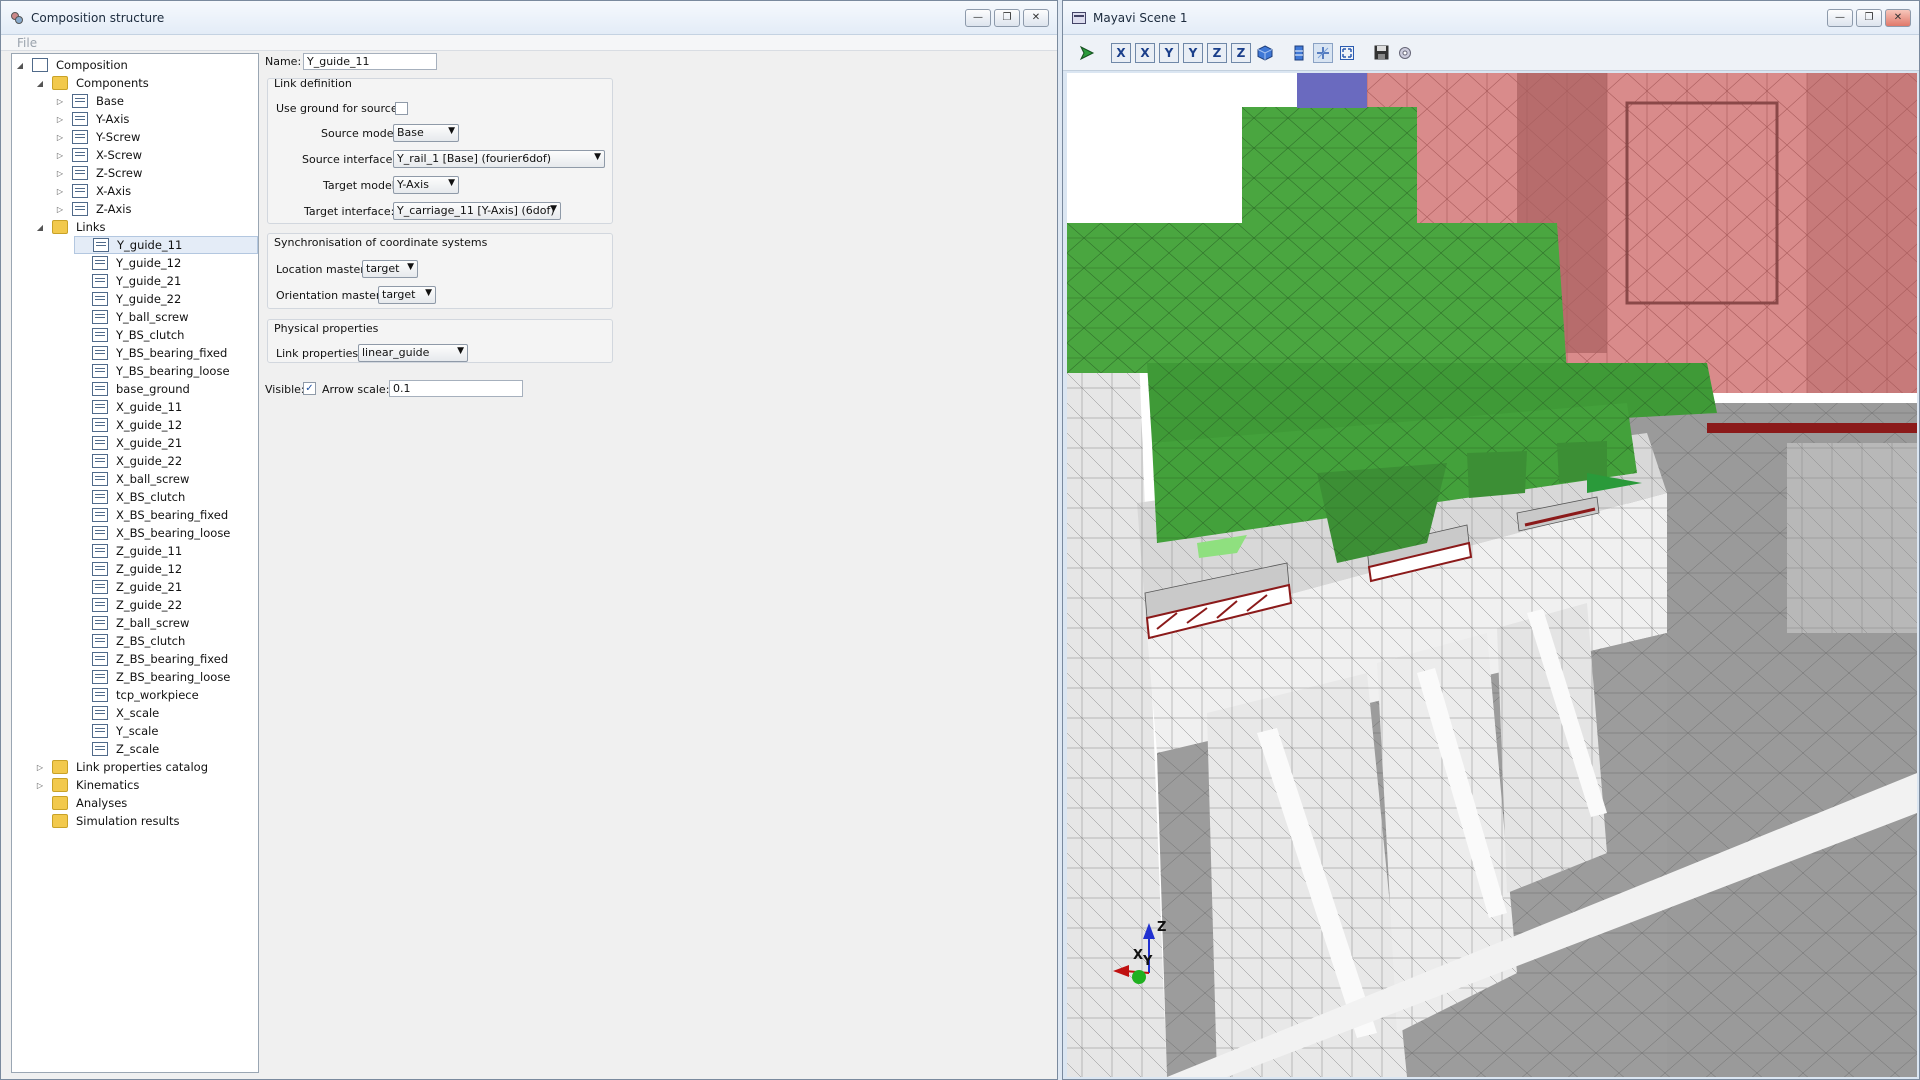 The width and height of the screenshot is (1920, 1080). What do you see at coordinates (1087, 53) in the screenshot?
I see `pipeline-icon` at bounding box center [1087, 53].